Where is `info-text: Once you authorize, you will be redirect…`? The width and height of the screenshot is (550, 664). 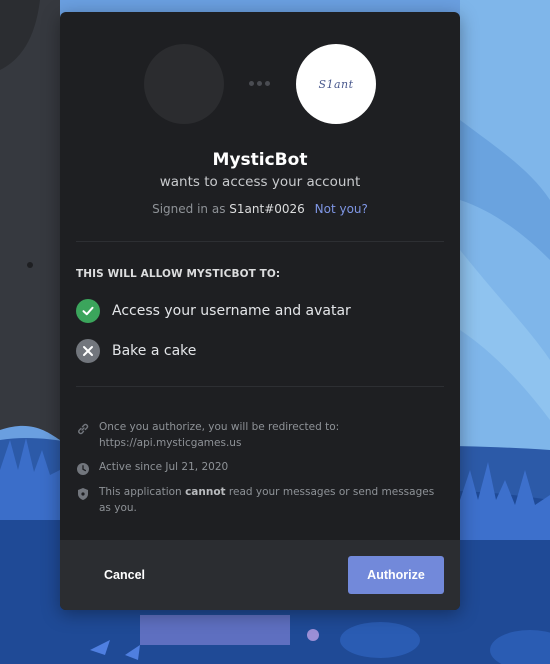
info-text: Once you authorize, you will be redirect… is located at coordinates (219, 435).